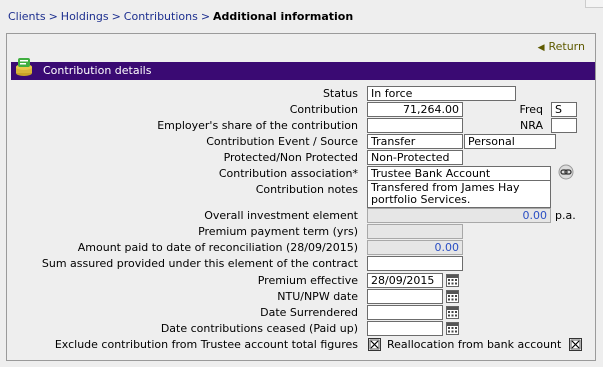 Image resolution: width=603 pixels, height=367 pixels. Describe the element at coordinates (415, 125) in the screenshot. I see `employer-share-input` at that location.